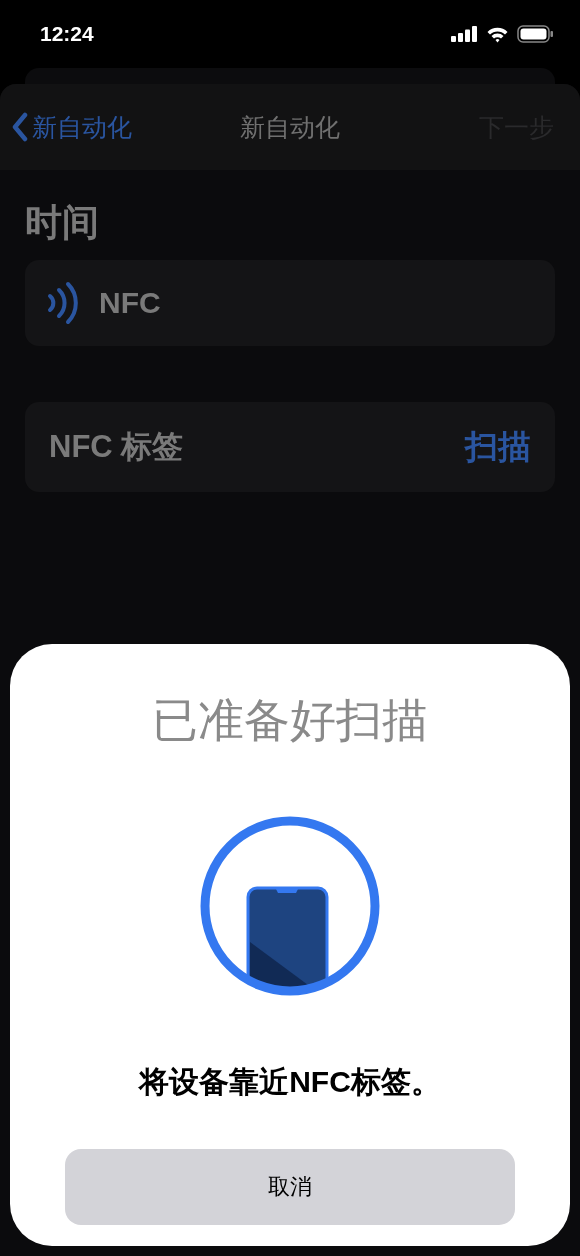 Image resolution: width=580 pixels, height=1256 pixels. What do you see at coordinates (464, 34) in the screenshot?
I see `signal-icon` at bounding box center [464, 34].